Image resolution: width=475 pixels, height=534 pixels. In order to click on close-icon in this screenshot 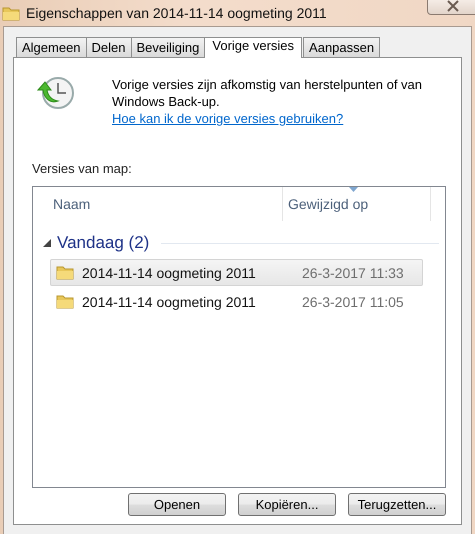, I will do `click(453, 6)`.